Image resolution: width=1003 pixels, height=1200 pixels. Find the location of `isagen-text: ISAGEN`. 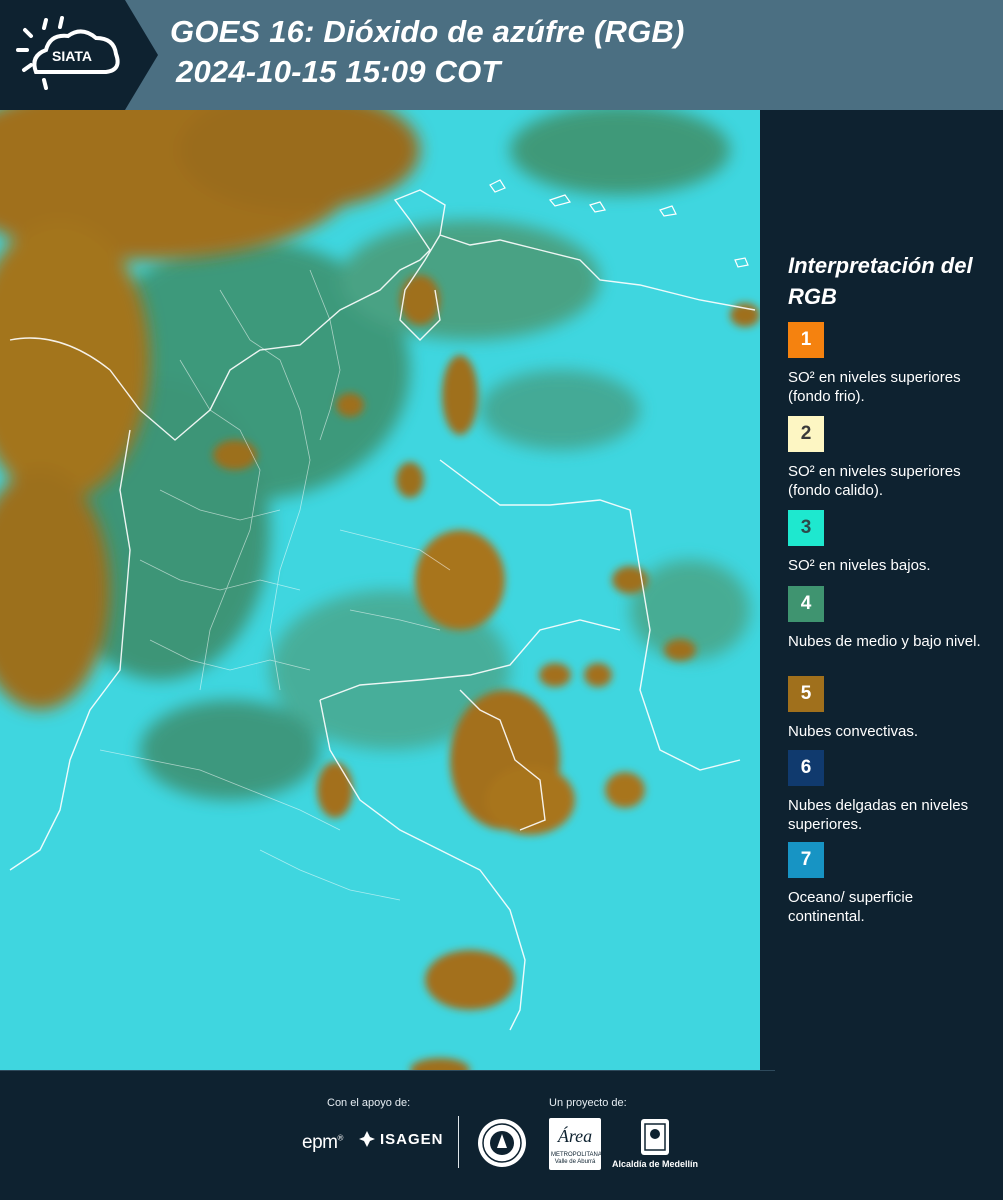

isagen-text: ISAGEN is located at coordinates (412, 1139).